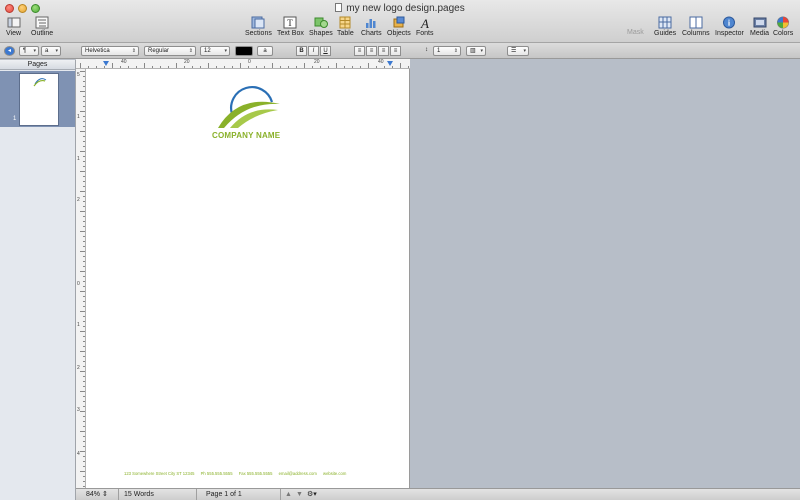 The height and width of the screenshot is (500, 800). I want to click on character-style-popup: a ▾, so click(51, 51).